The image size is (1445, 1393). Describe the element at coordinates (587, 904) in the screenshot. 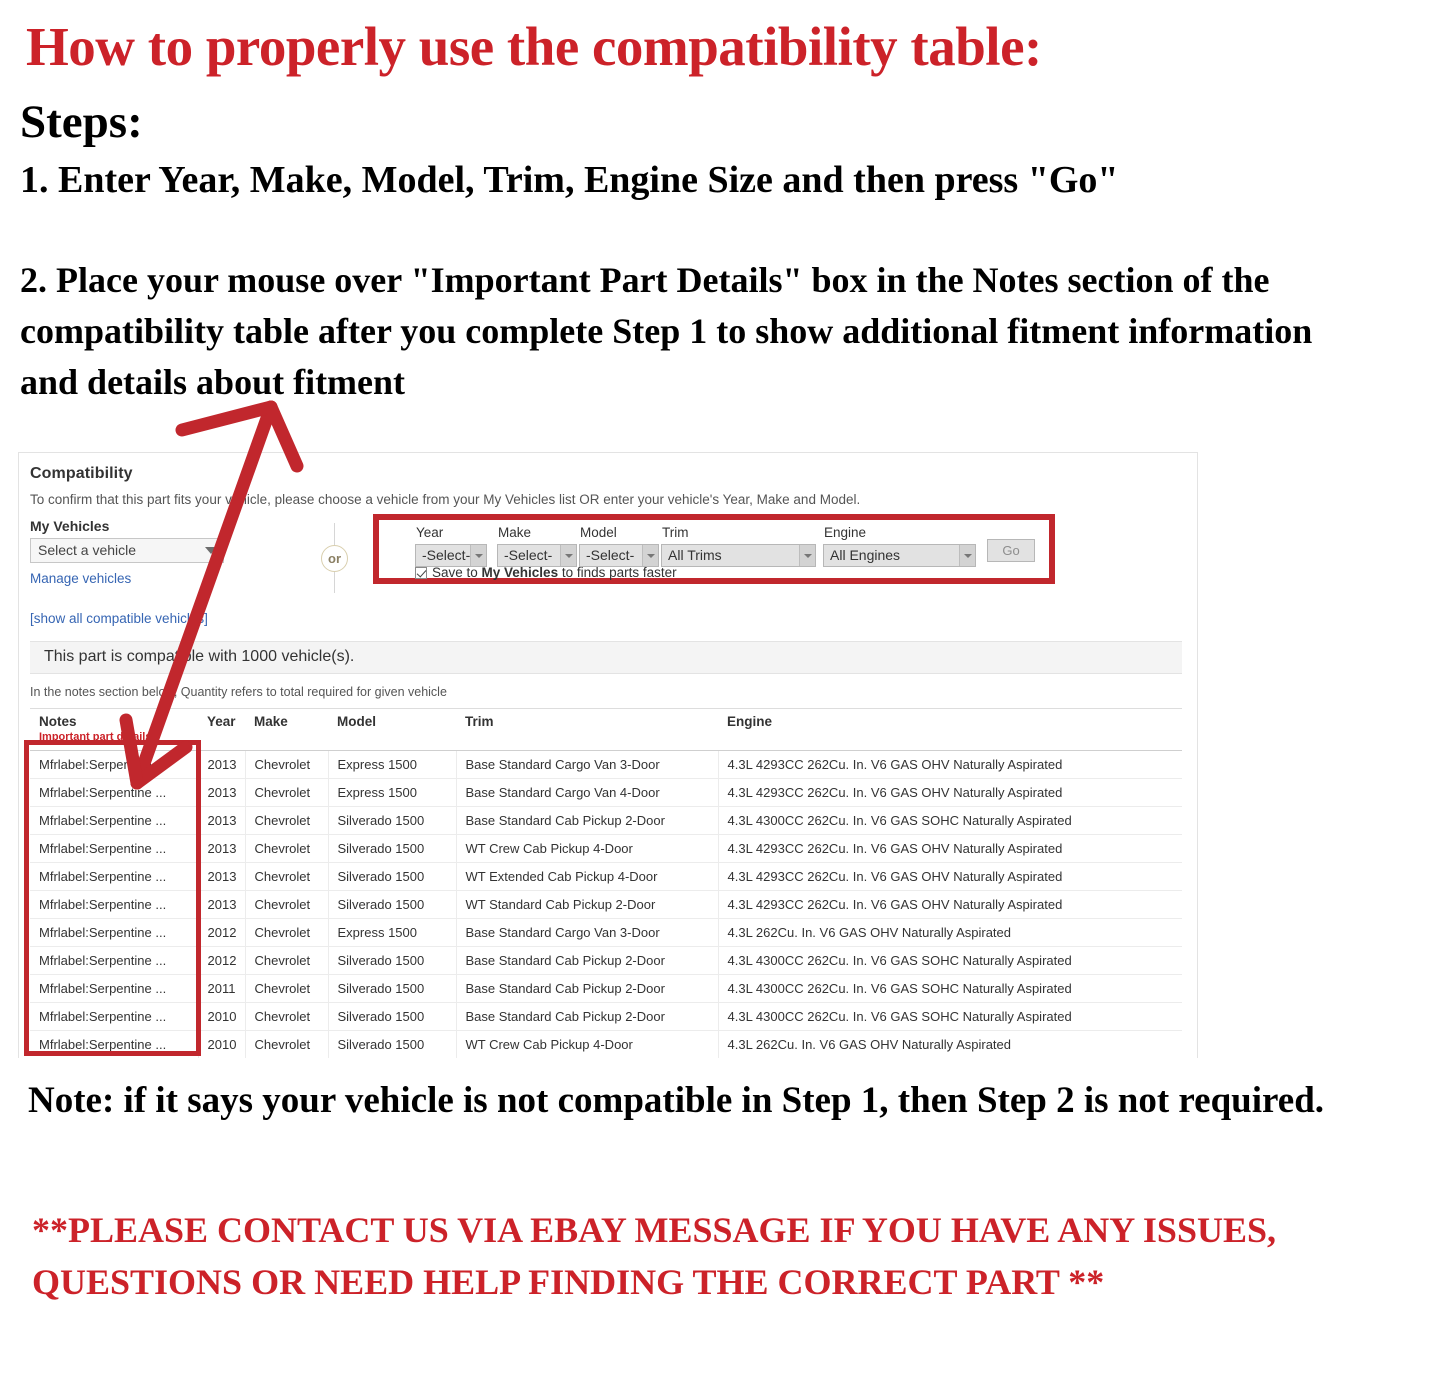

I see `cell-trim: WT Standard Cab Pickup 2-Door` at that location.